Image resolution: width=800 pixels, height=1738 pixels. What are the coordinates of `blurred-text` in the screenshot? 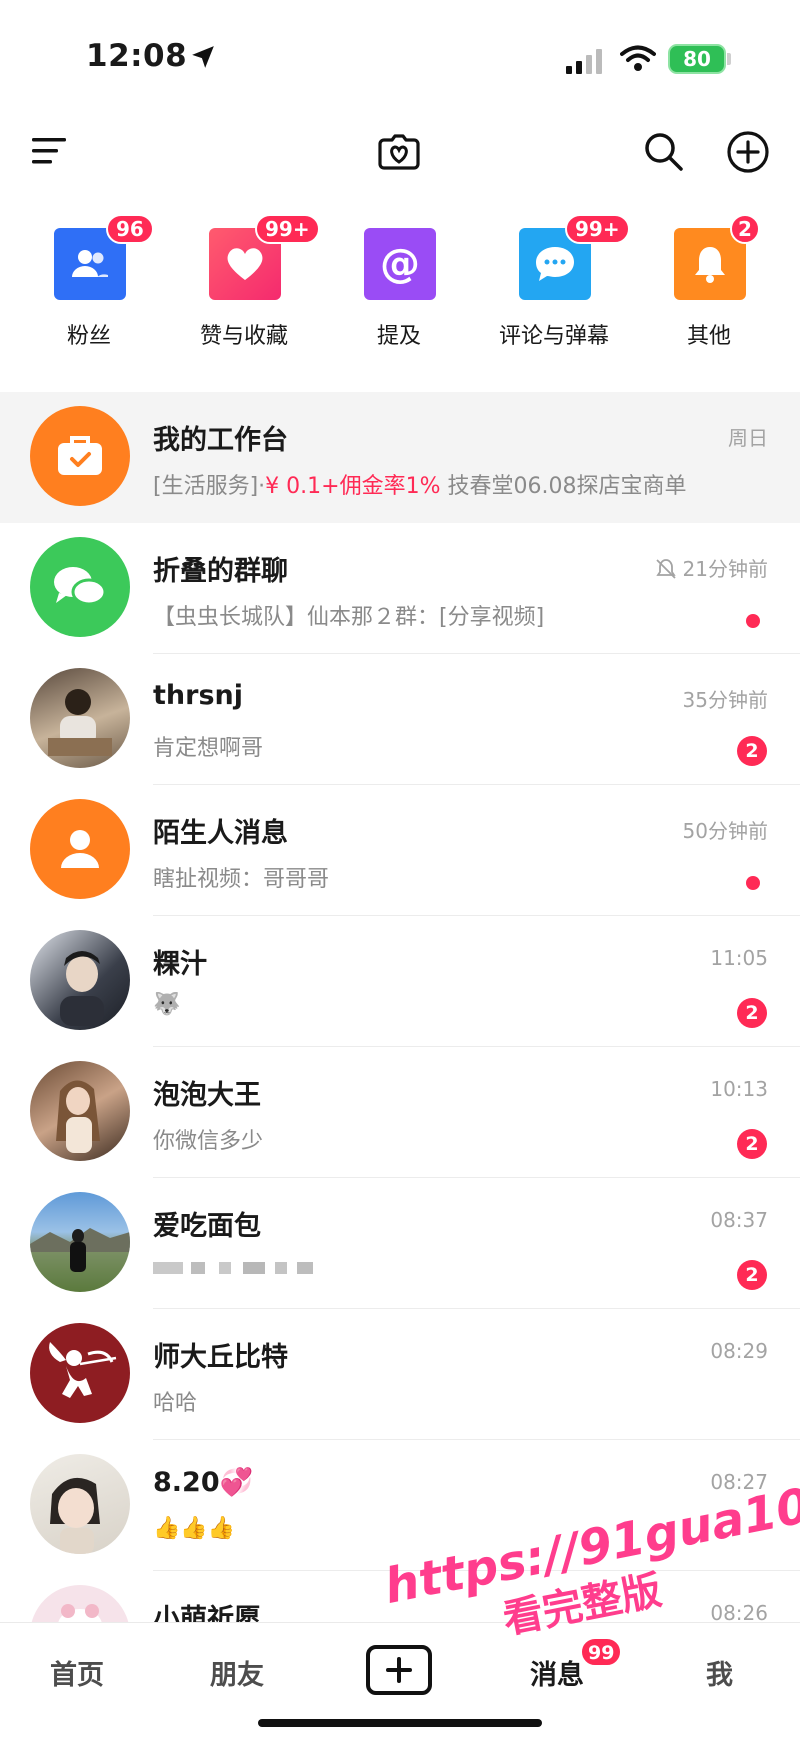 It's located at (233, 1268).